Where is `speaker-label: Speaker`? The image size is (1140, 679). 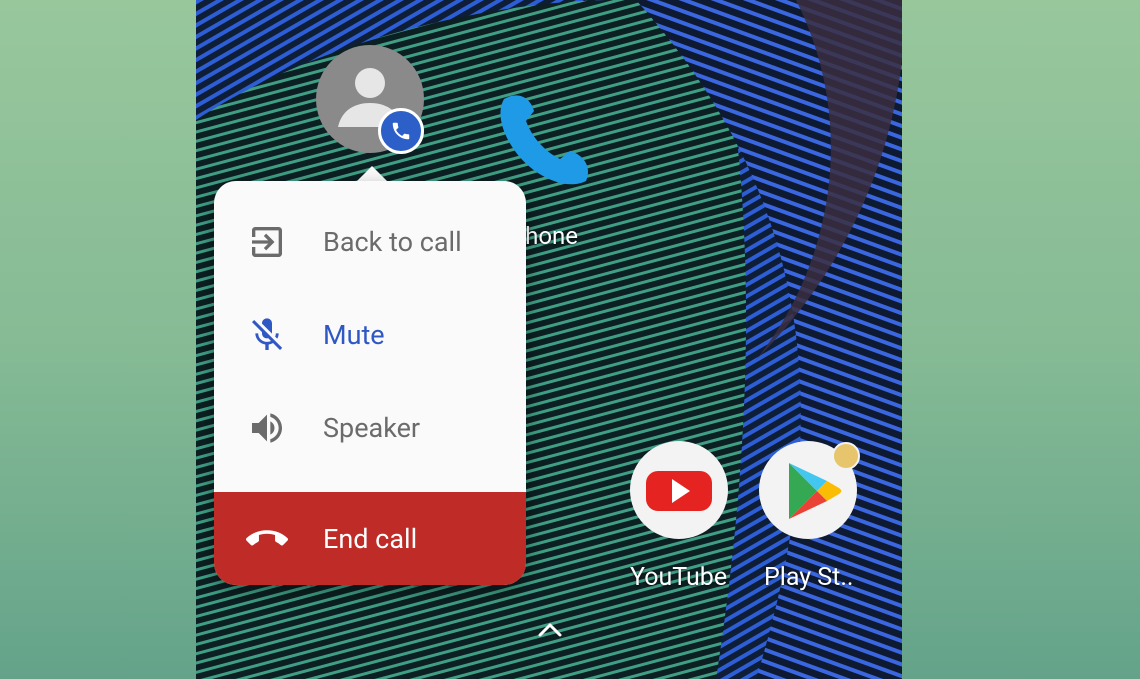
speaker-label: Speaker is located at coordinates (372, 427).